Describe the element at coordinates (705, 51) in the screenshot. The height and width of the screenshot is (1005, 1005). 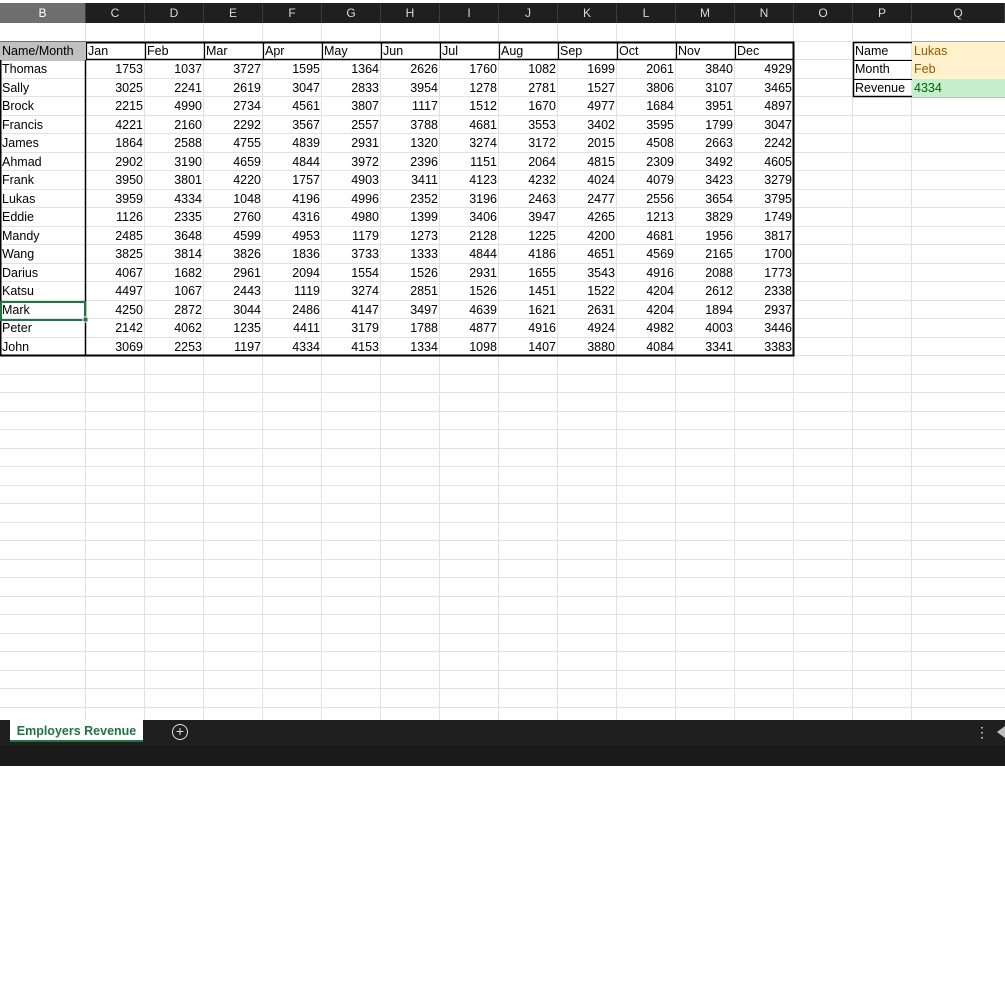
I see `header-cell-nov: Nov` at that location.